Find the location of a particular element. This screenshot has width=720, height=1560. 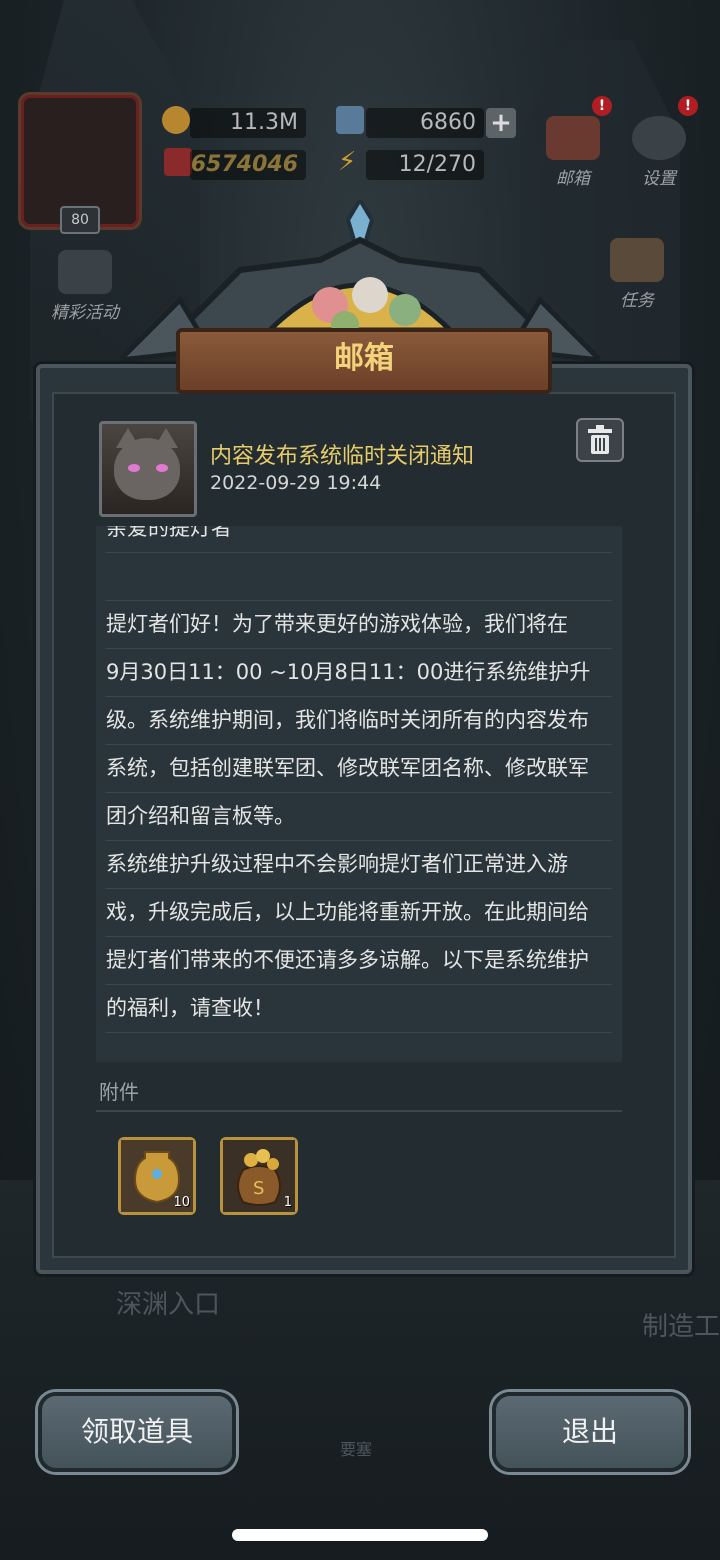

cat-ear-left is located at coordinates (128, 438).